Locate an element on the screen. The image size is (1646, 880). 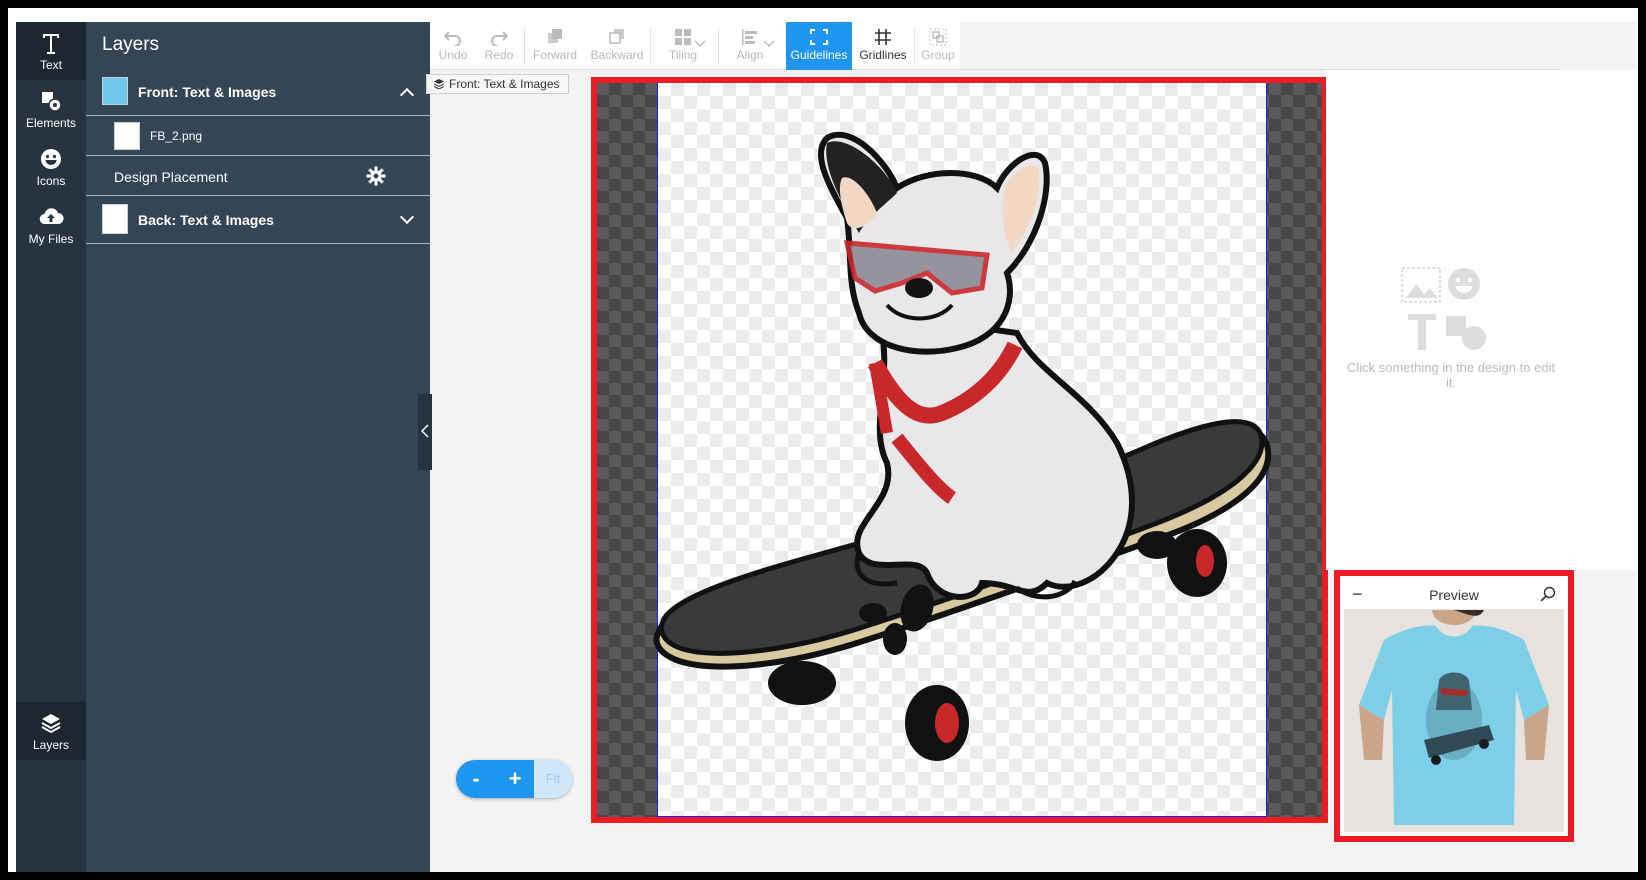
rail-label: Text is located at coordinates (50, 65).